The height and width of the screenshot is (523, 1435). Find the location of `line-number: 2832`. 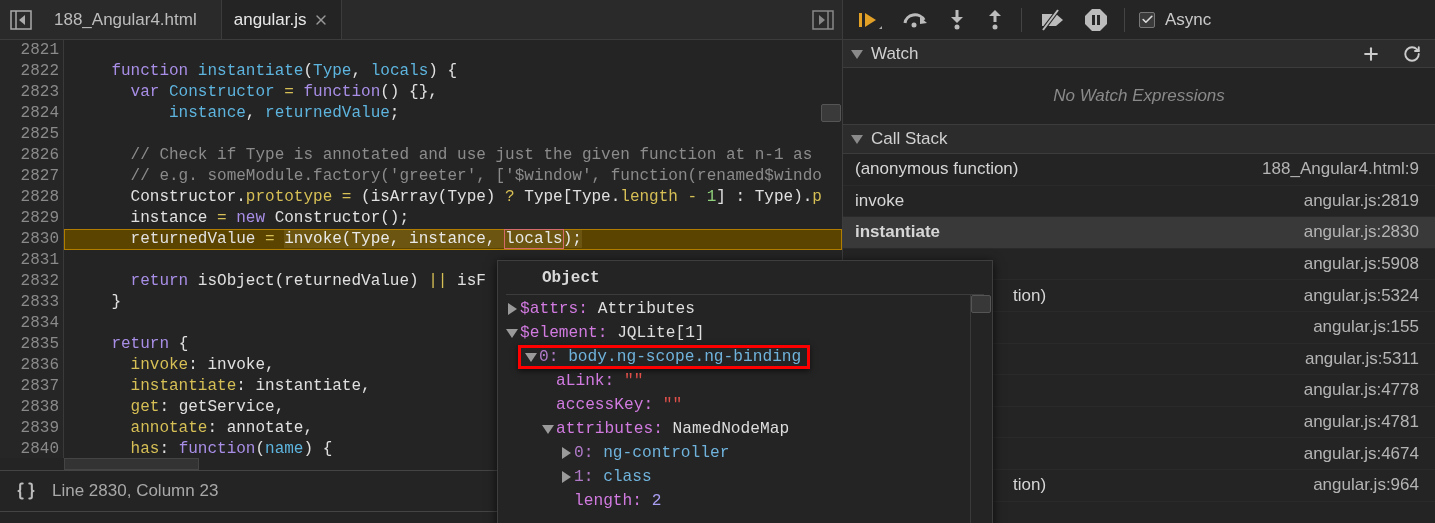

line-number: 2832 is located at coordinates (39, 281).